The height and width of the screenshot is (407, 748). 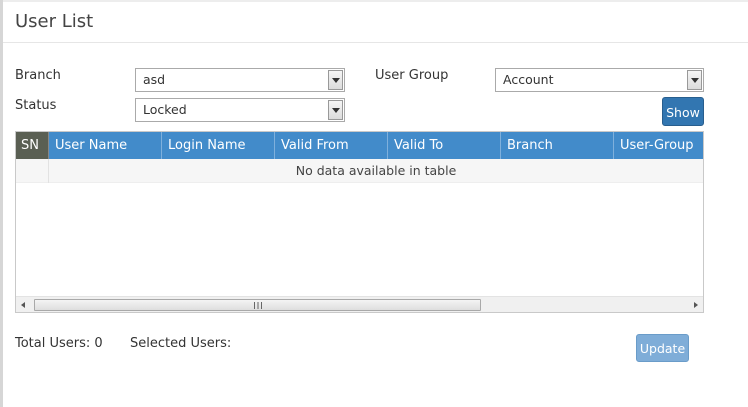 What do you see at coordinates (240, 110) in the screenshot?
I see `status-select: Locked` at bounding box center [240, 110].